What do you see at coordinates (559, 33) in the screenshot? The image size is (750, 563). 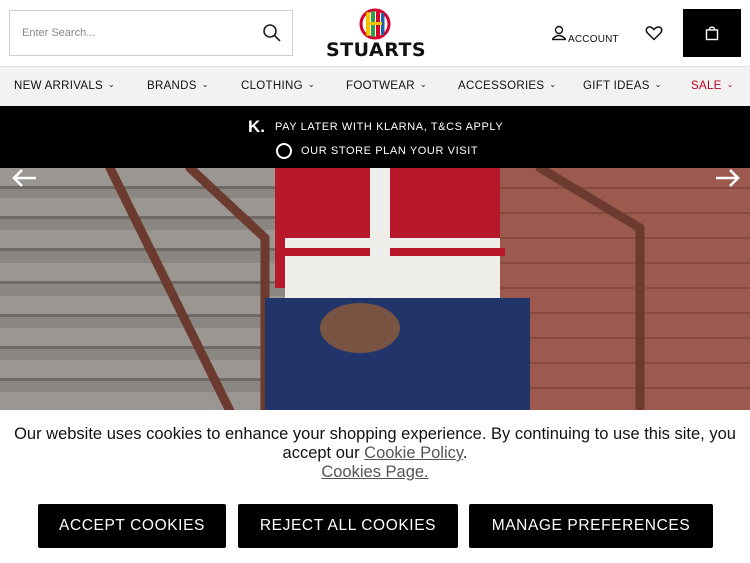 I see `user-icon` at bounding box center [559, 33].